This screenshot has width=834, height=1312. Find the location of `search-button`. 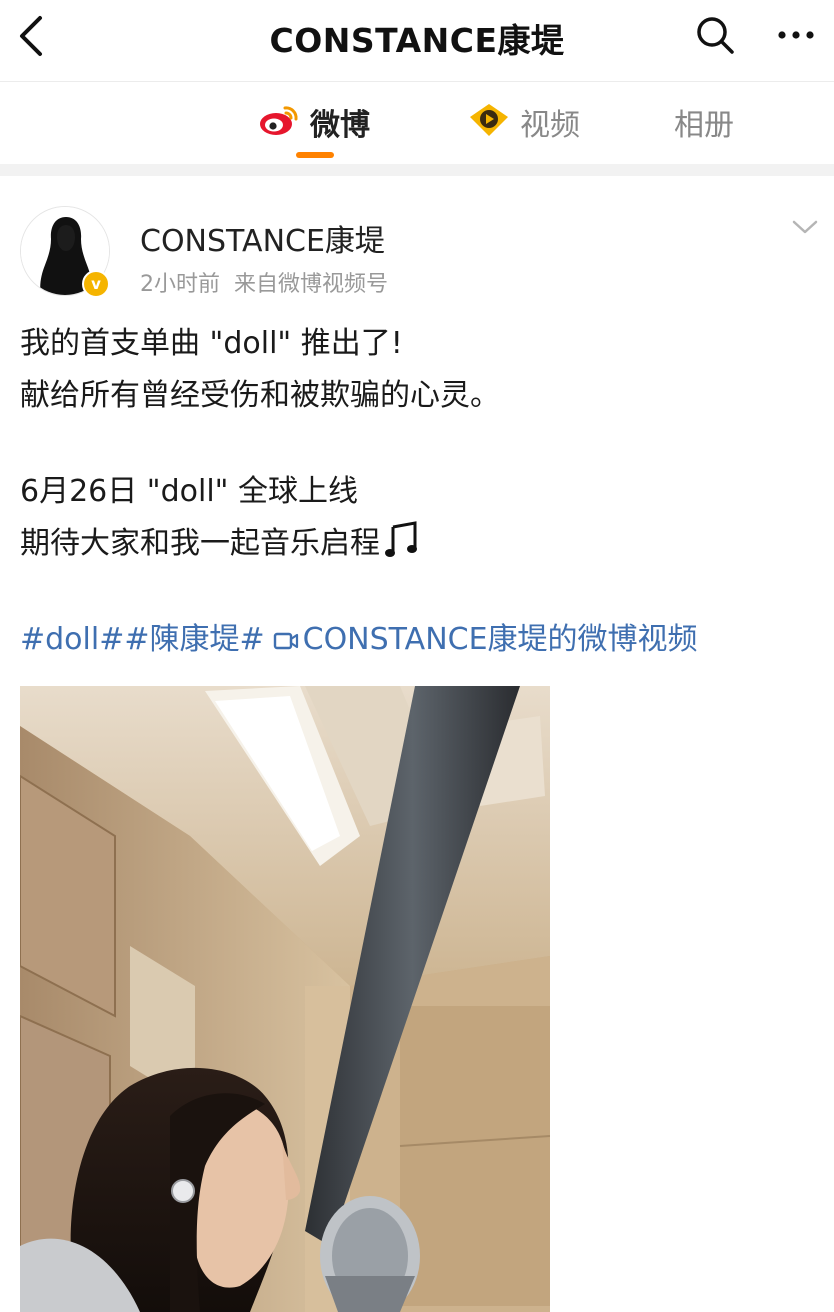

search-button is located at coordinates (715, 35).